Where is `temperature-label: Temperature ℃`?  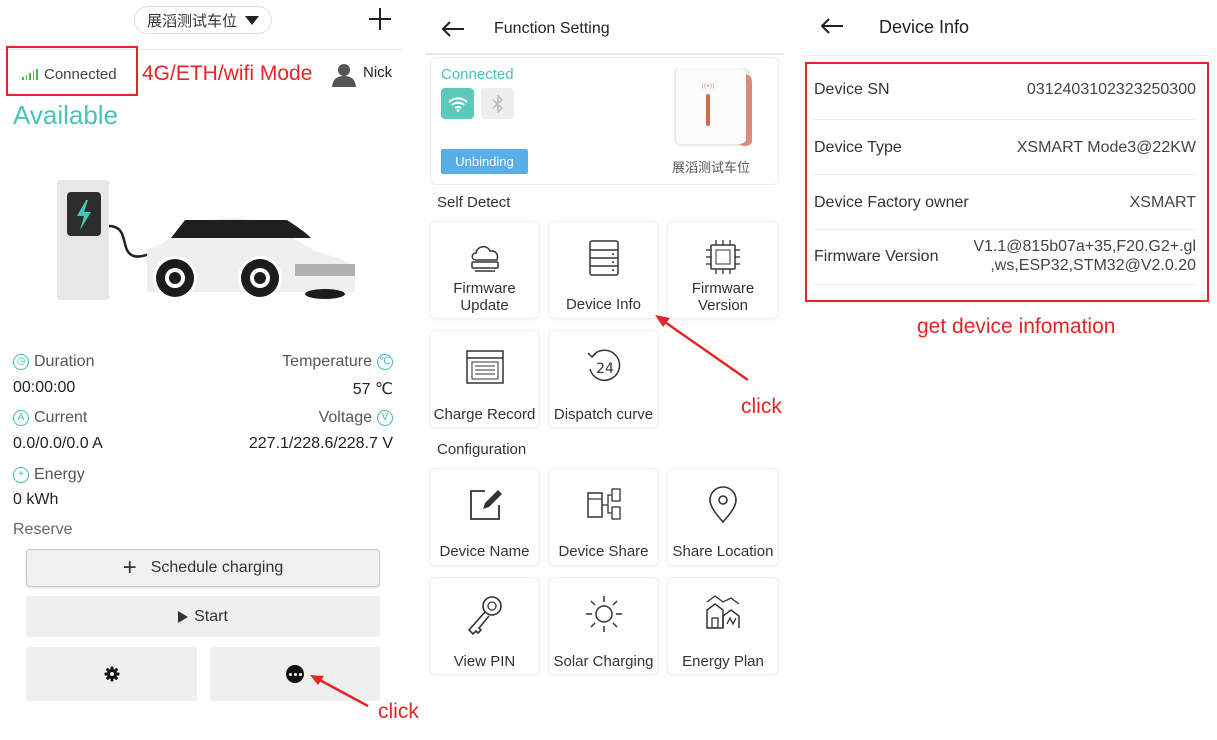
temperature-label: Temperature ℃ is located at coordinates (337, 362).